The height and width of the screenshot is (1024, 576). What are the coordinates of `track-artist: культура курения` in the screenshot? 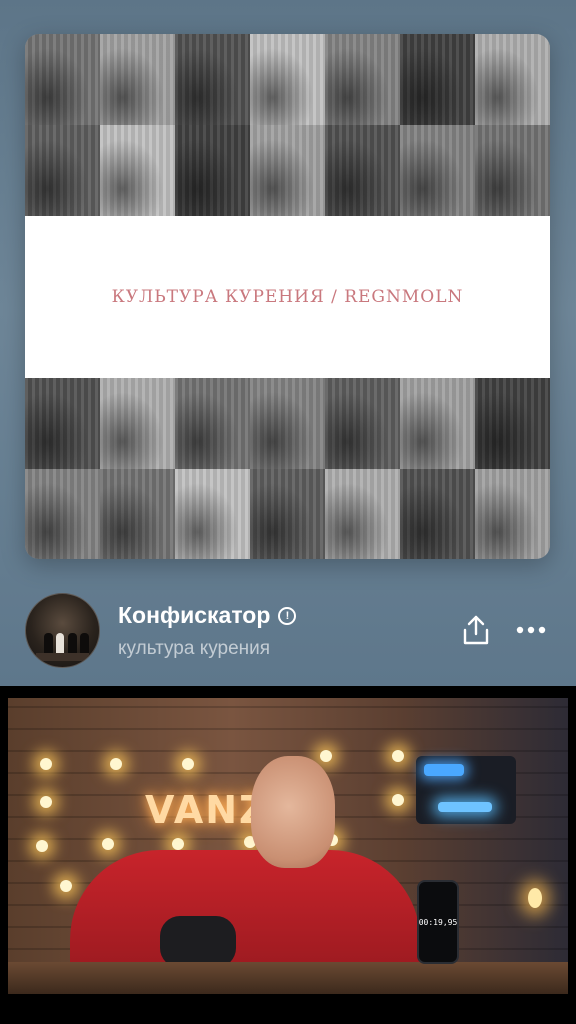 It's located at (194, 649).